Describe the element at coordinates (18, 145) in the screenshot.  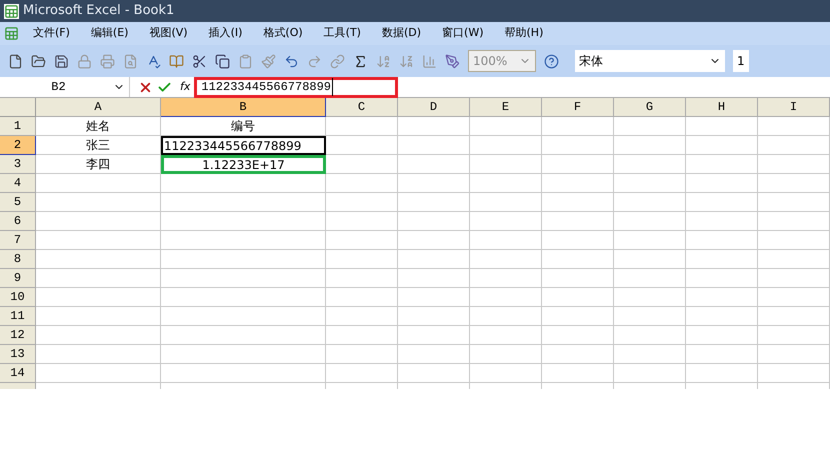
I see `row-header: 2` at that location.